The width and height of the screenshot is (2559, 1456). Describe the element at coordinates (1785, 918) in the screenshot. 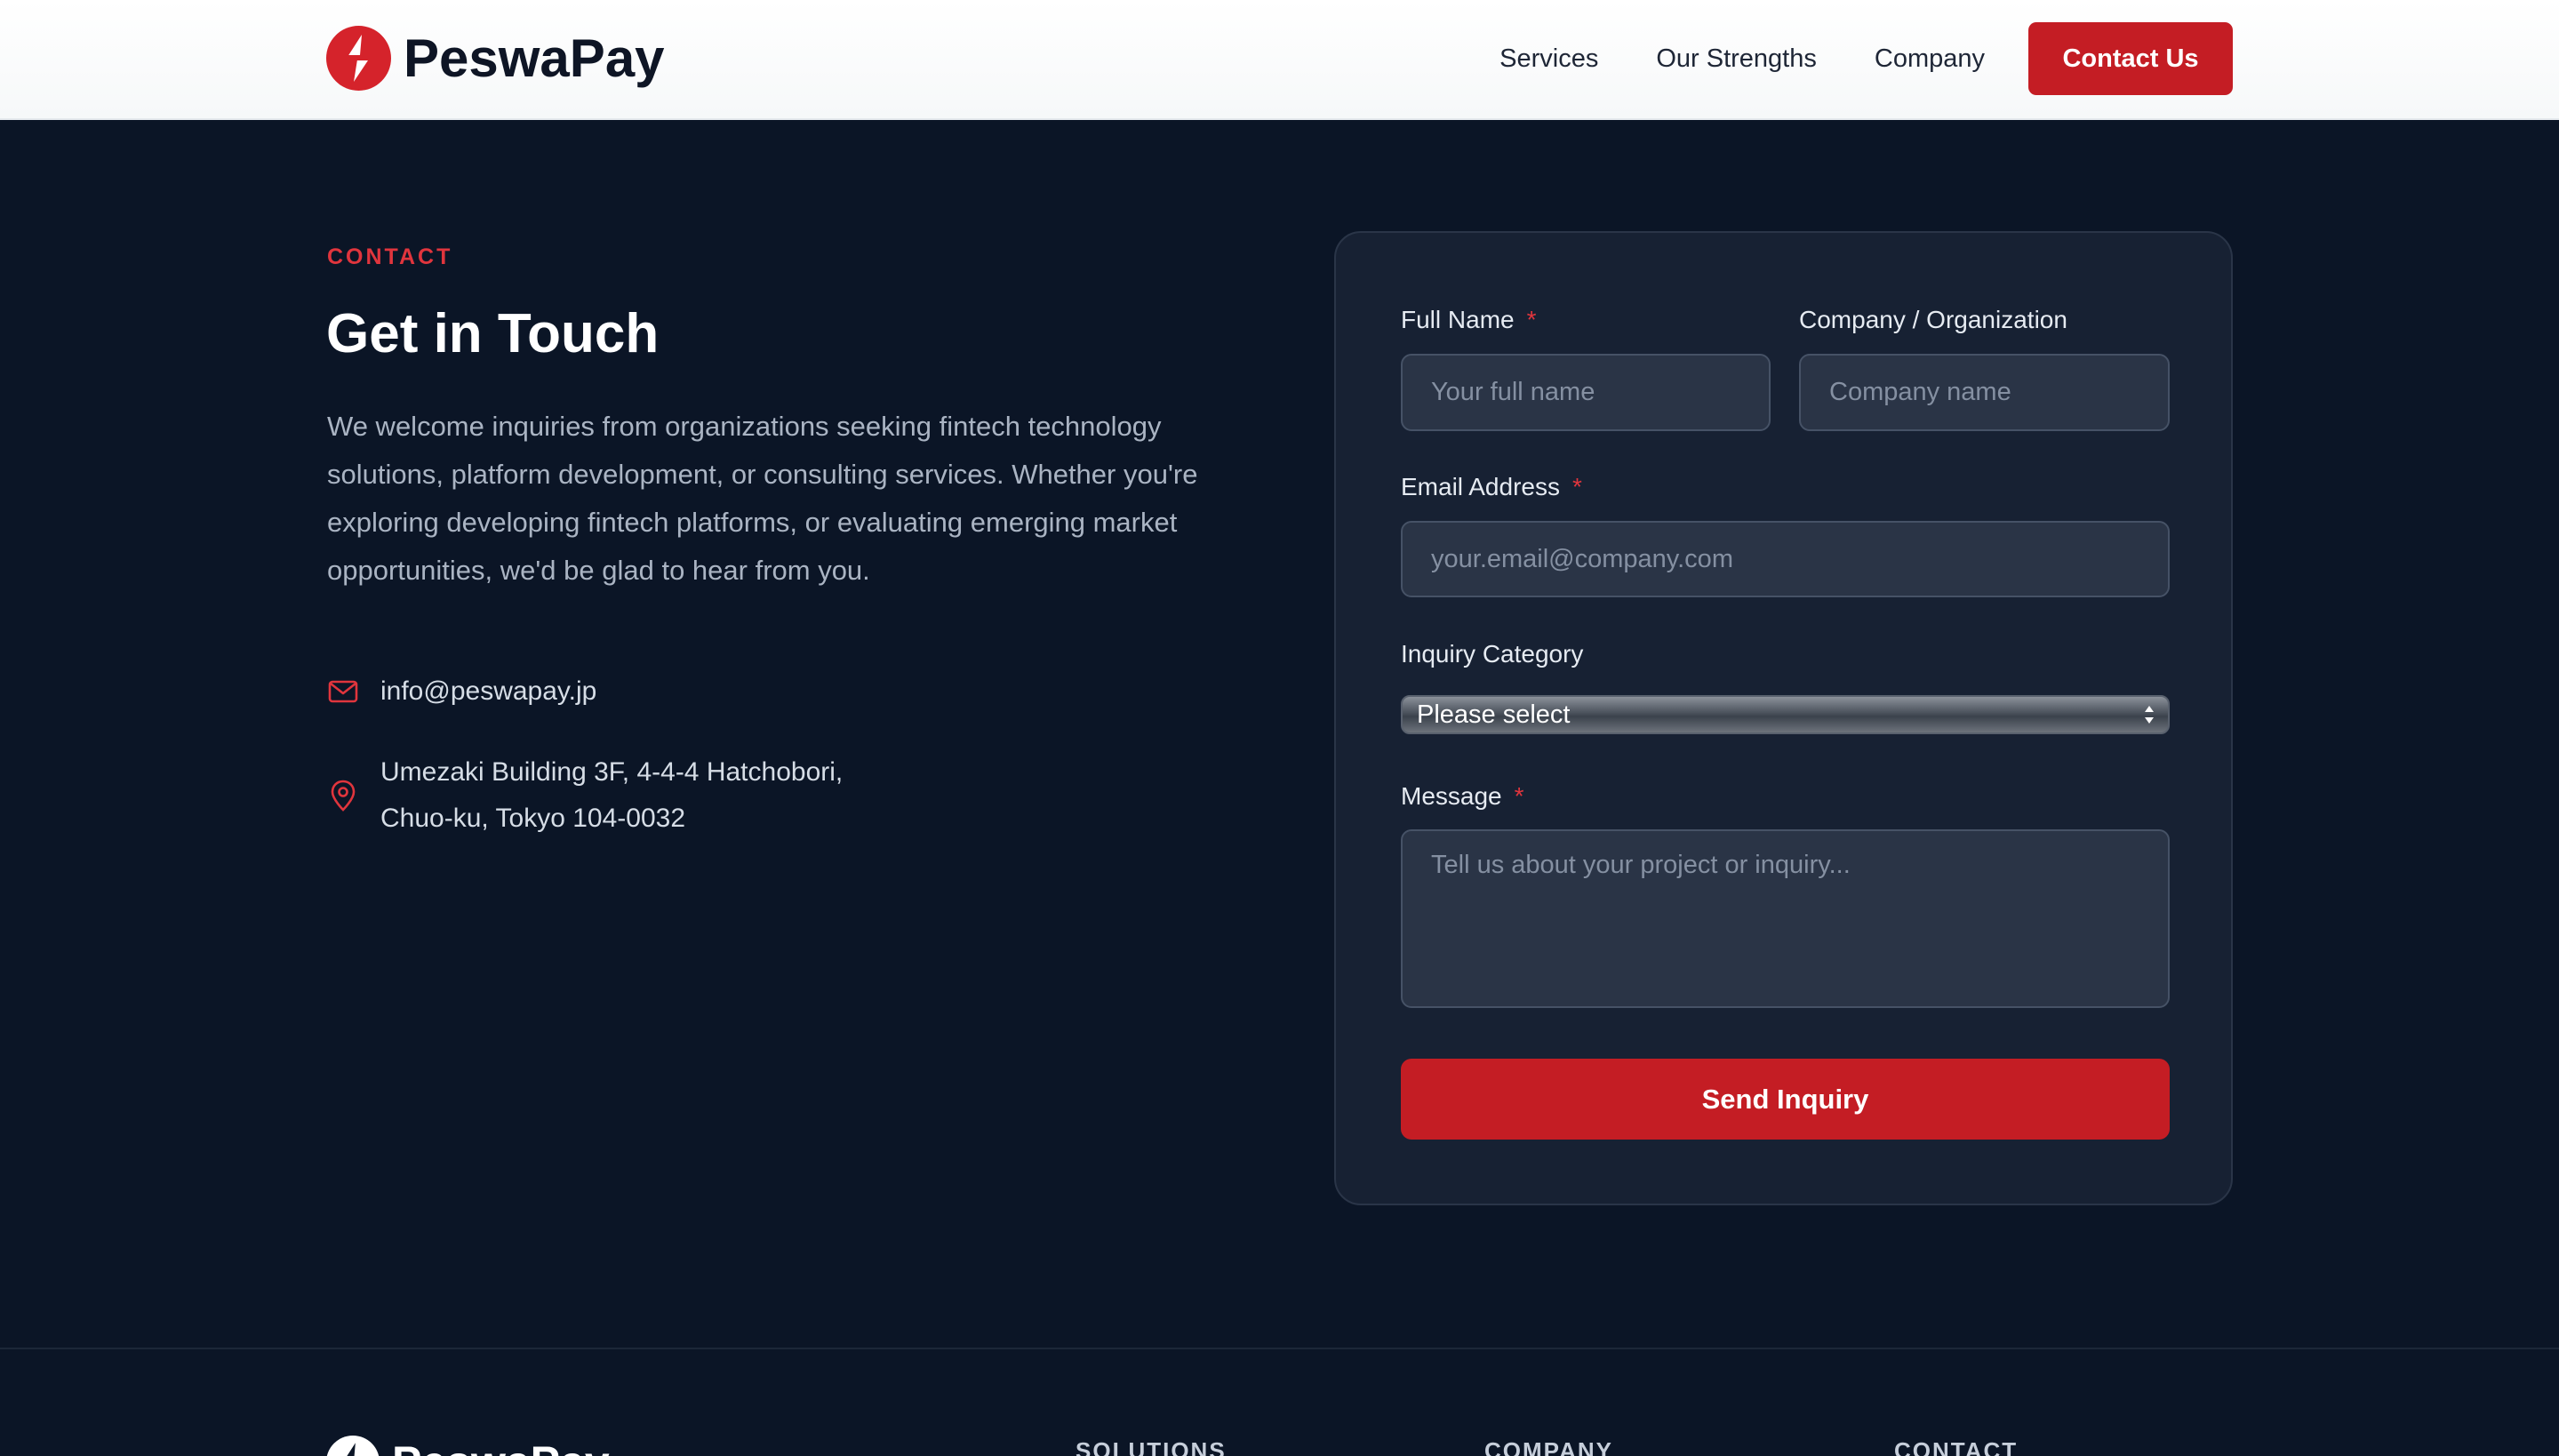

I see `message-textarea` at that location.